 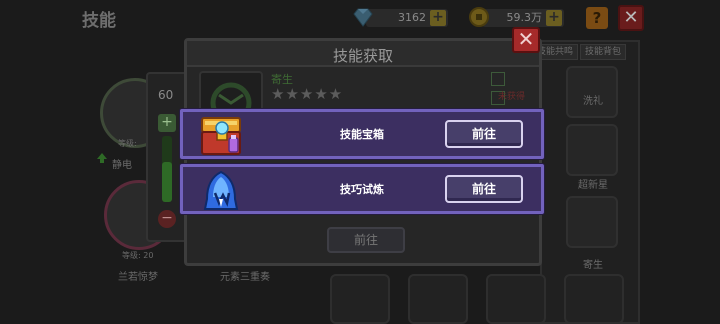 I want to click on level-slider-track, so click(x=167, y=169).